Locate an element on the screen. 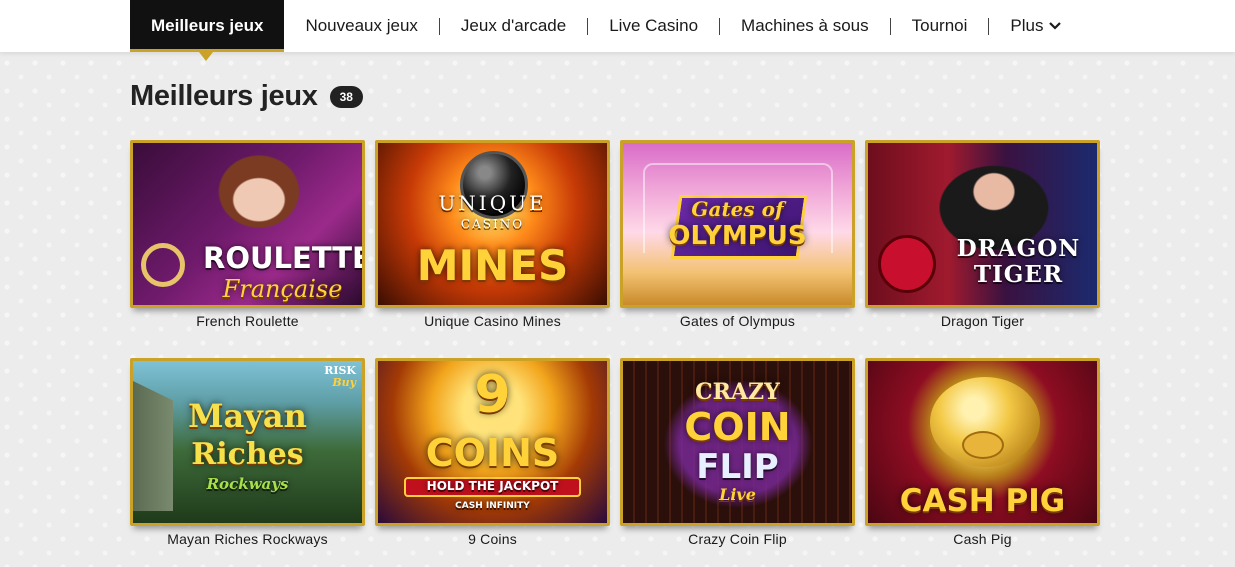  game-card-dragon-tiger: DRAGON TIGER Dragon Tiger is located at coordinates (982, 234).